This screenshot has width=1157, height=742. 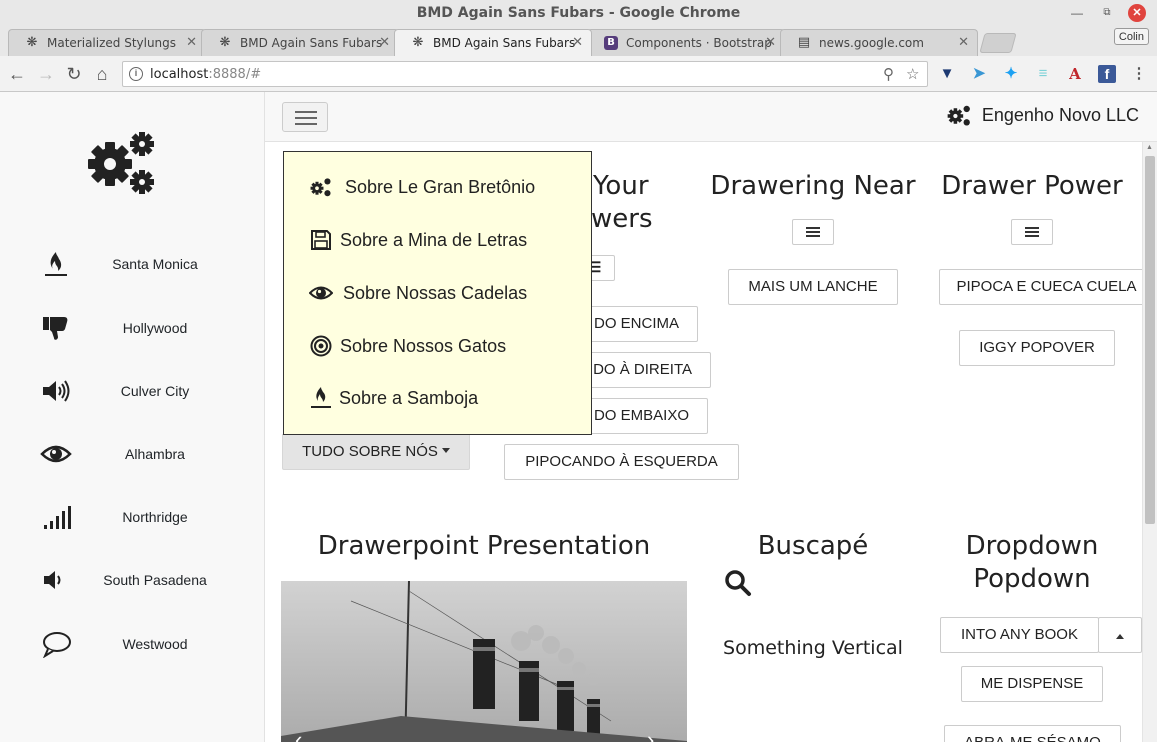 I want to click on carousel-next-icon: ›, so click(x=650, y=734).